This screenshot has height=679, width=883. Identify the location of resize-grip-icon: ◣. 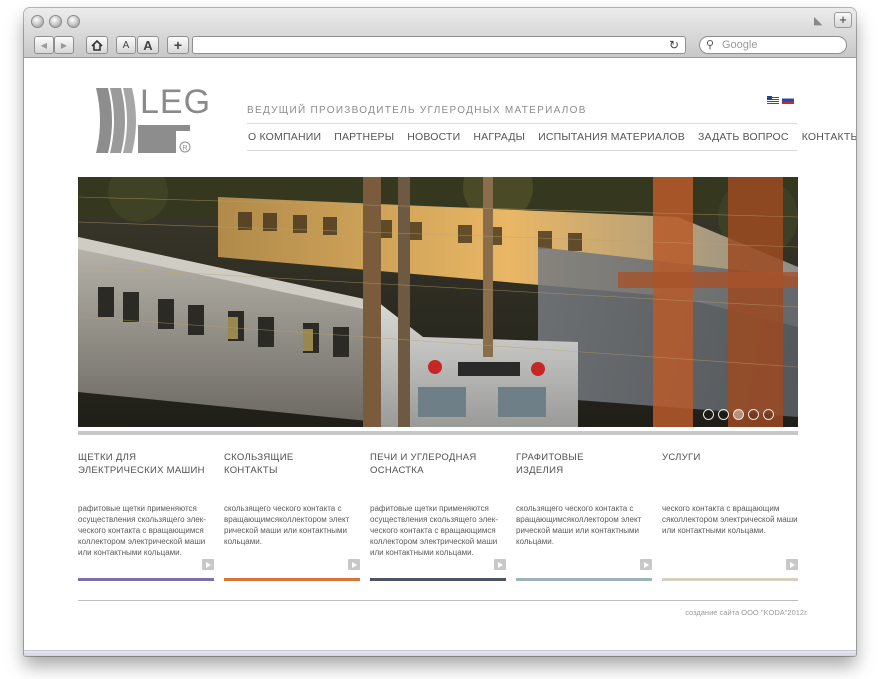
(818, 21).